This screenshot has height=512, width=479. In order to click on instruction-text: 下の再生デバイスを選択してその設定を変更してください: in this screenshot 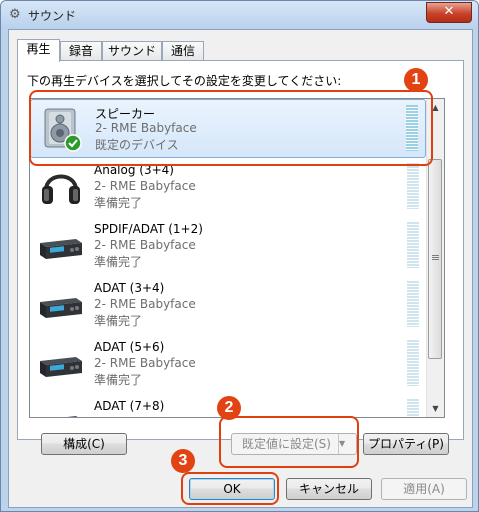, I will do `click(184, 81)`.